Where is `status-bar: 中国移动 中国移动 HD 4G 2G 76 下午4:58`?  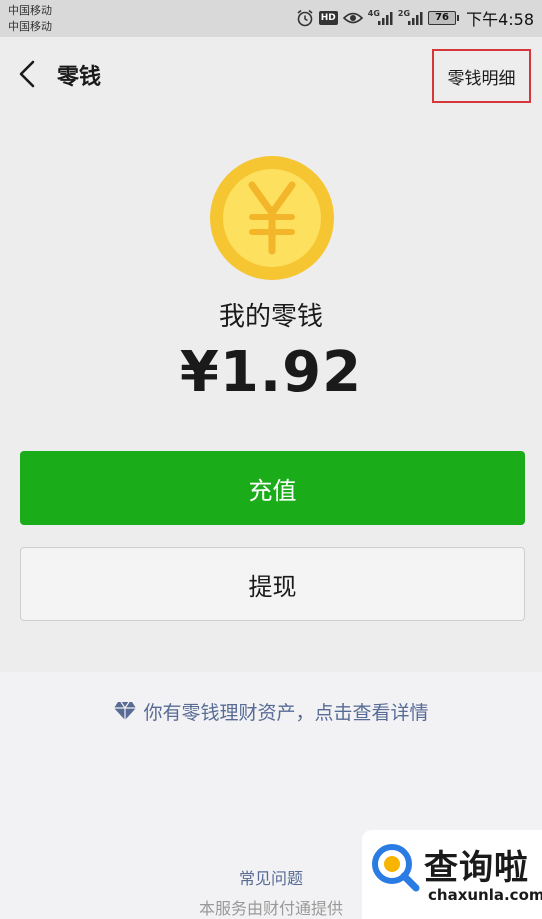 status-bar: 中国移动 中国移动 HD 4G 2G 76 下午4:58 is located at coordinates (271, 18).